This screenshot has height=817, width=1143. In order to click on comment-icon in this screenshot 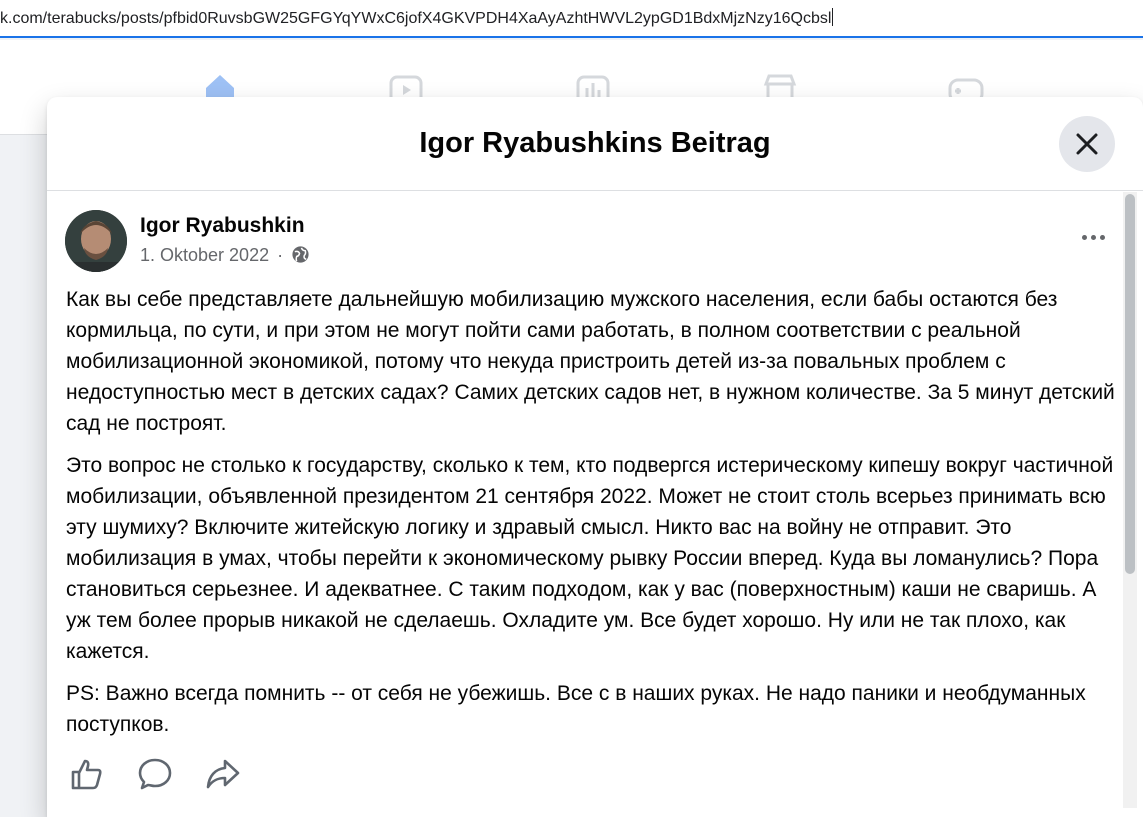, I will do `click(155, 774)`.